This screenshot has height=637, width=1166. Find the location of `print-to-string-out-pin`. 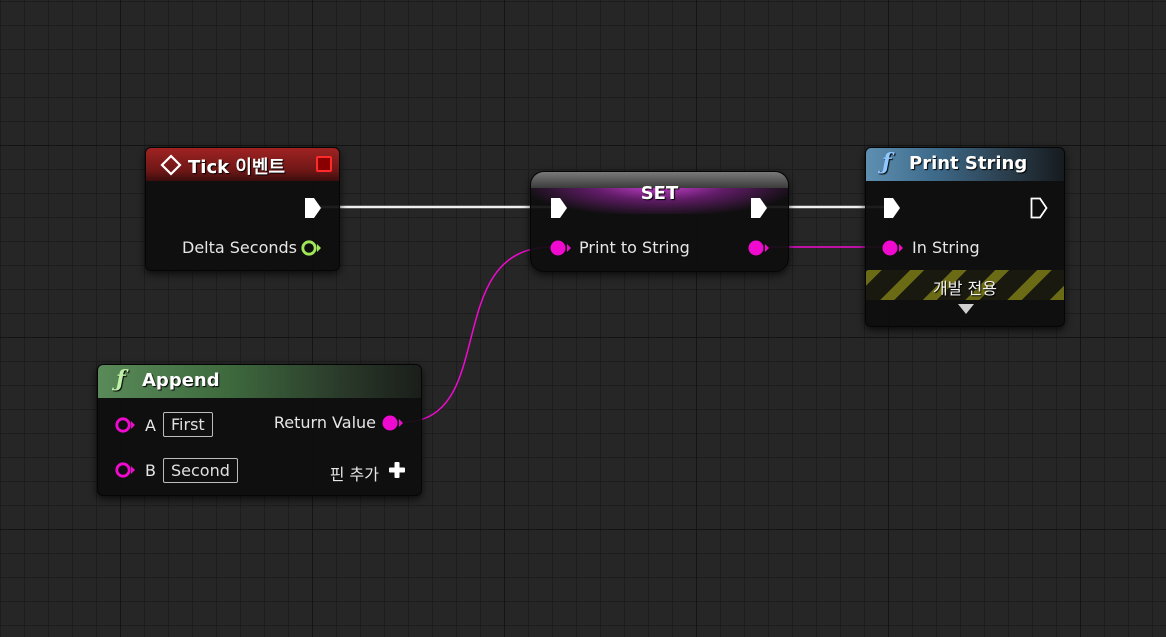

print-to-string-out-pin is located at coordinates (759, 248).